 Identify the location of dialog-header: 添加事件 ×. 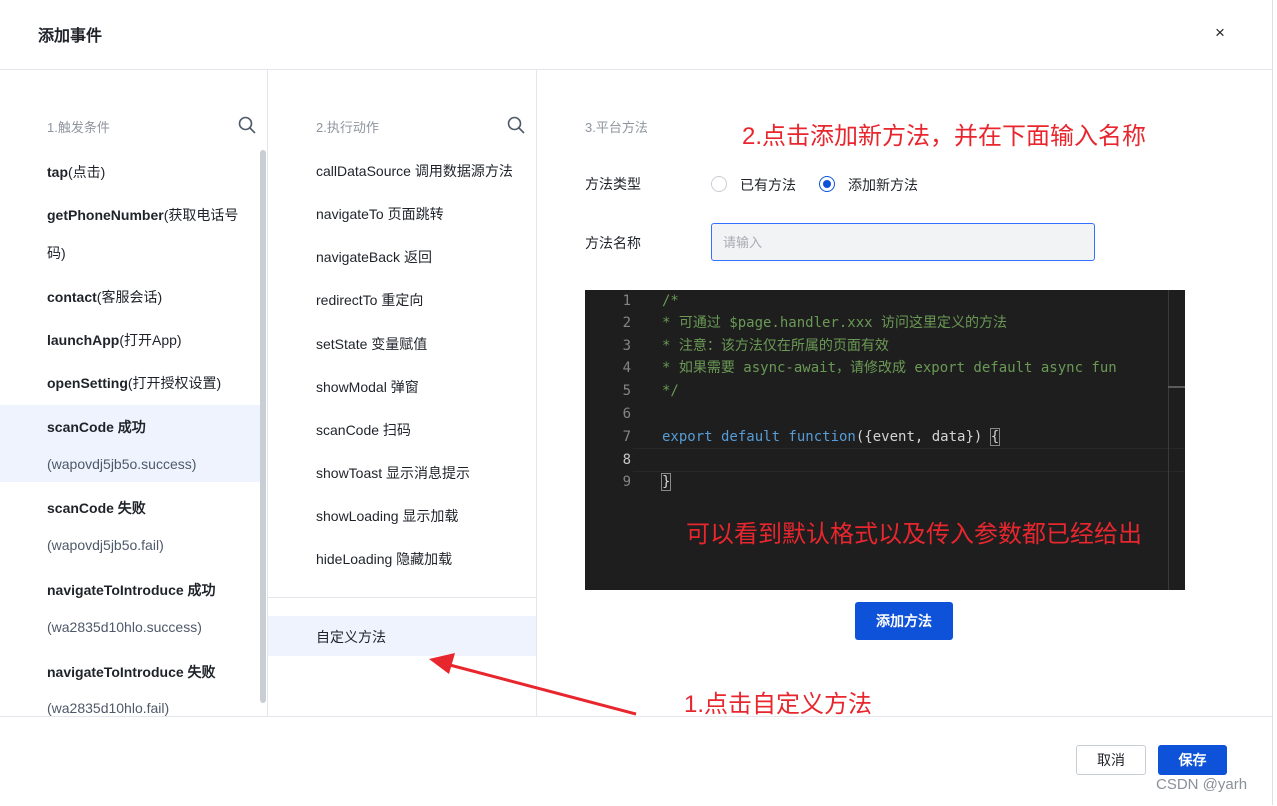
(636, 35).